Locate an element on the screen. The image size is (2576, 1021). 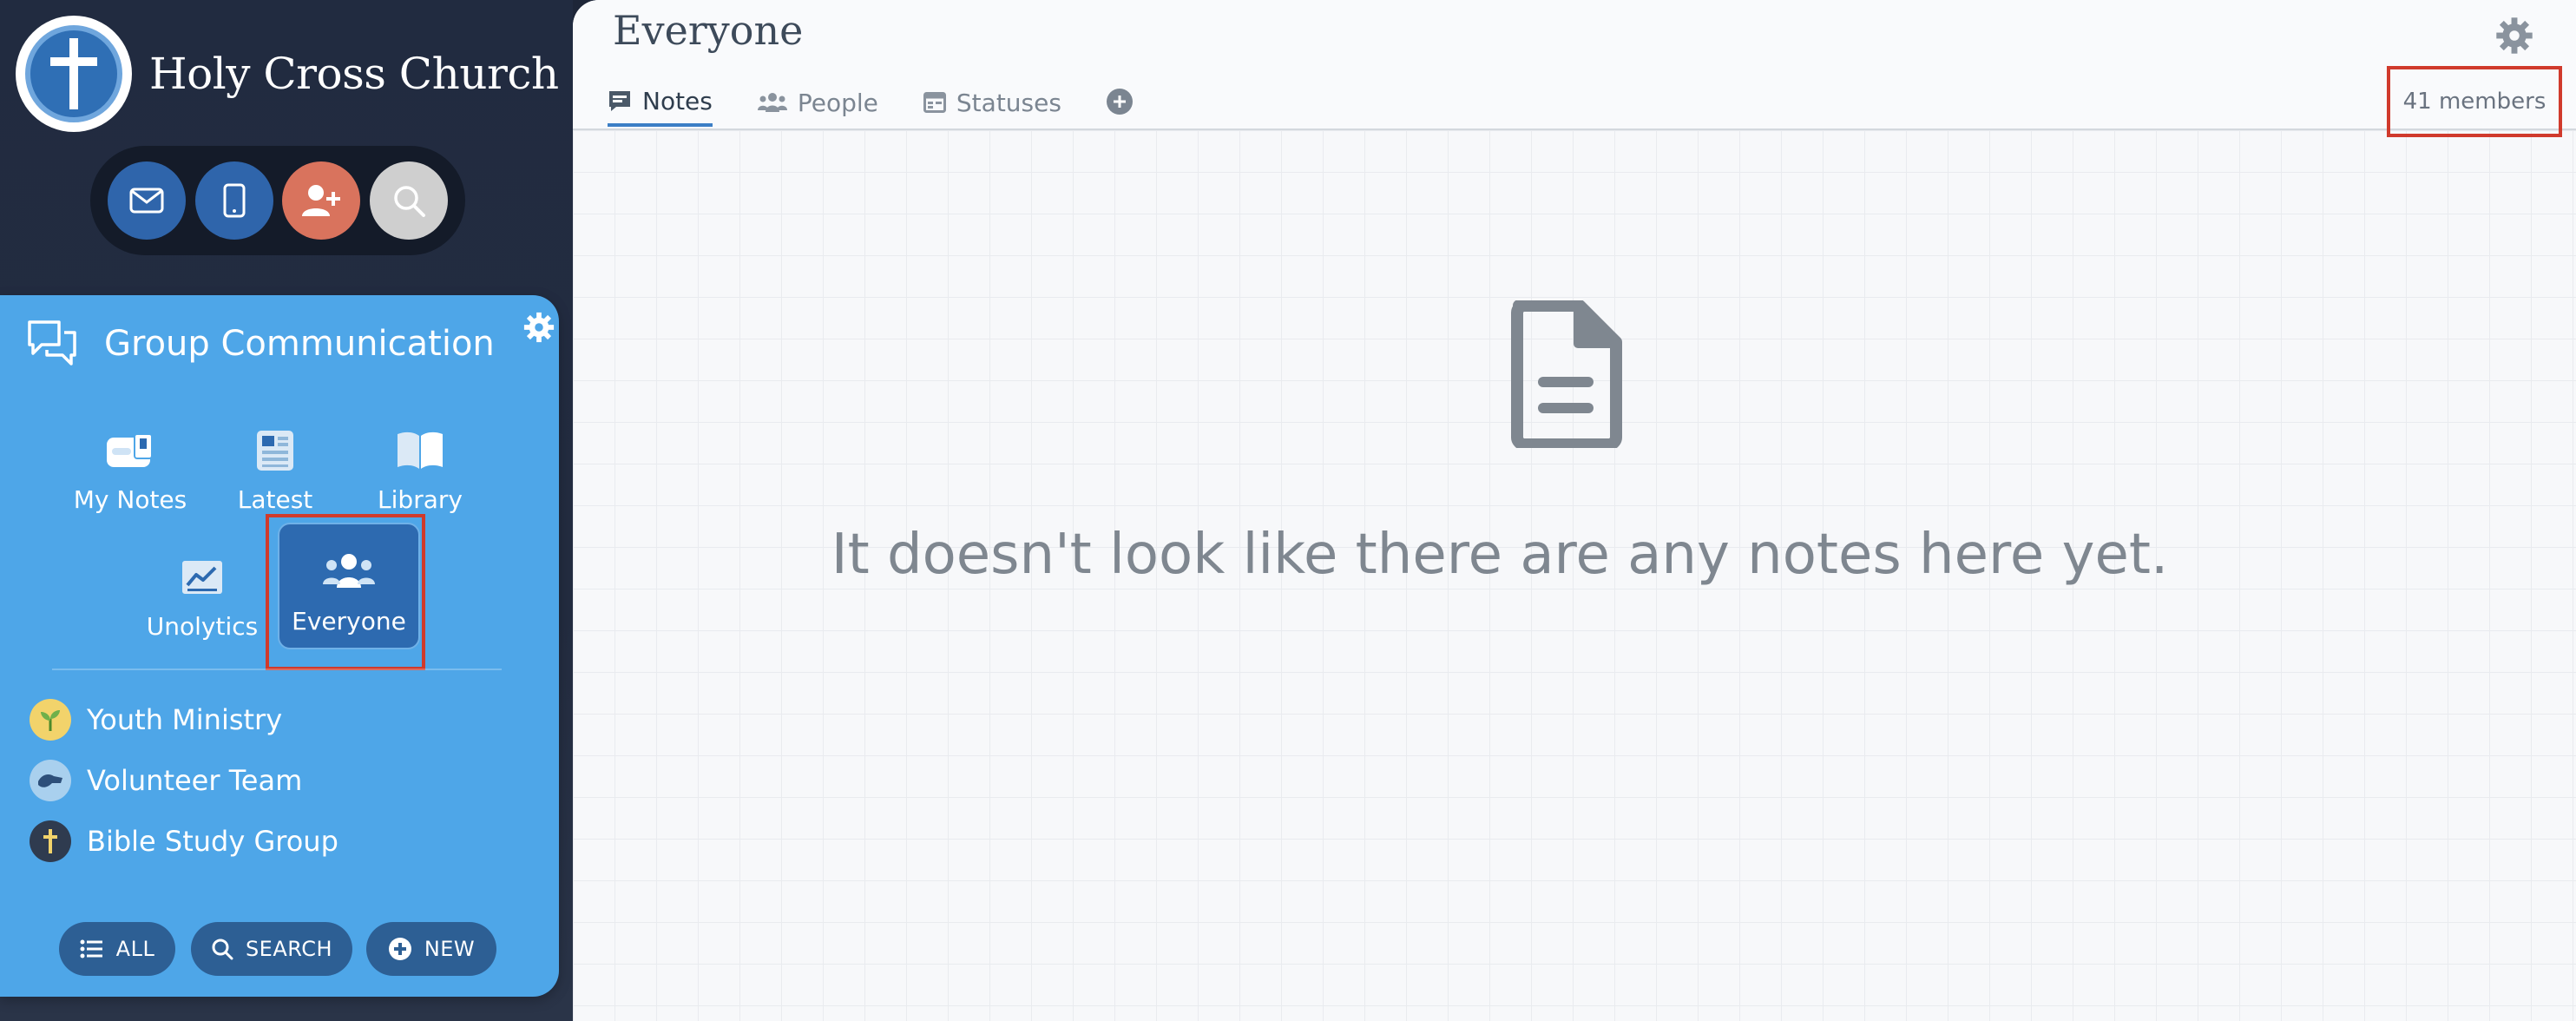
chat-bubbles-icon is located at coordinates (52, 343).